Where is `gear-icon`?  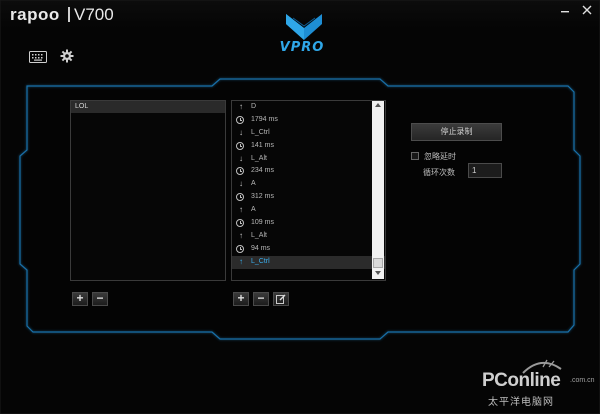 gear-icon is located at coordinates (67, 56).